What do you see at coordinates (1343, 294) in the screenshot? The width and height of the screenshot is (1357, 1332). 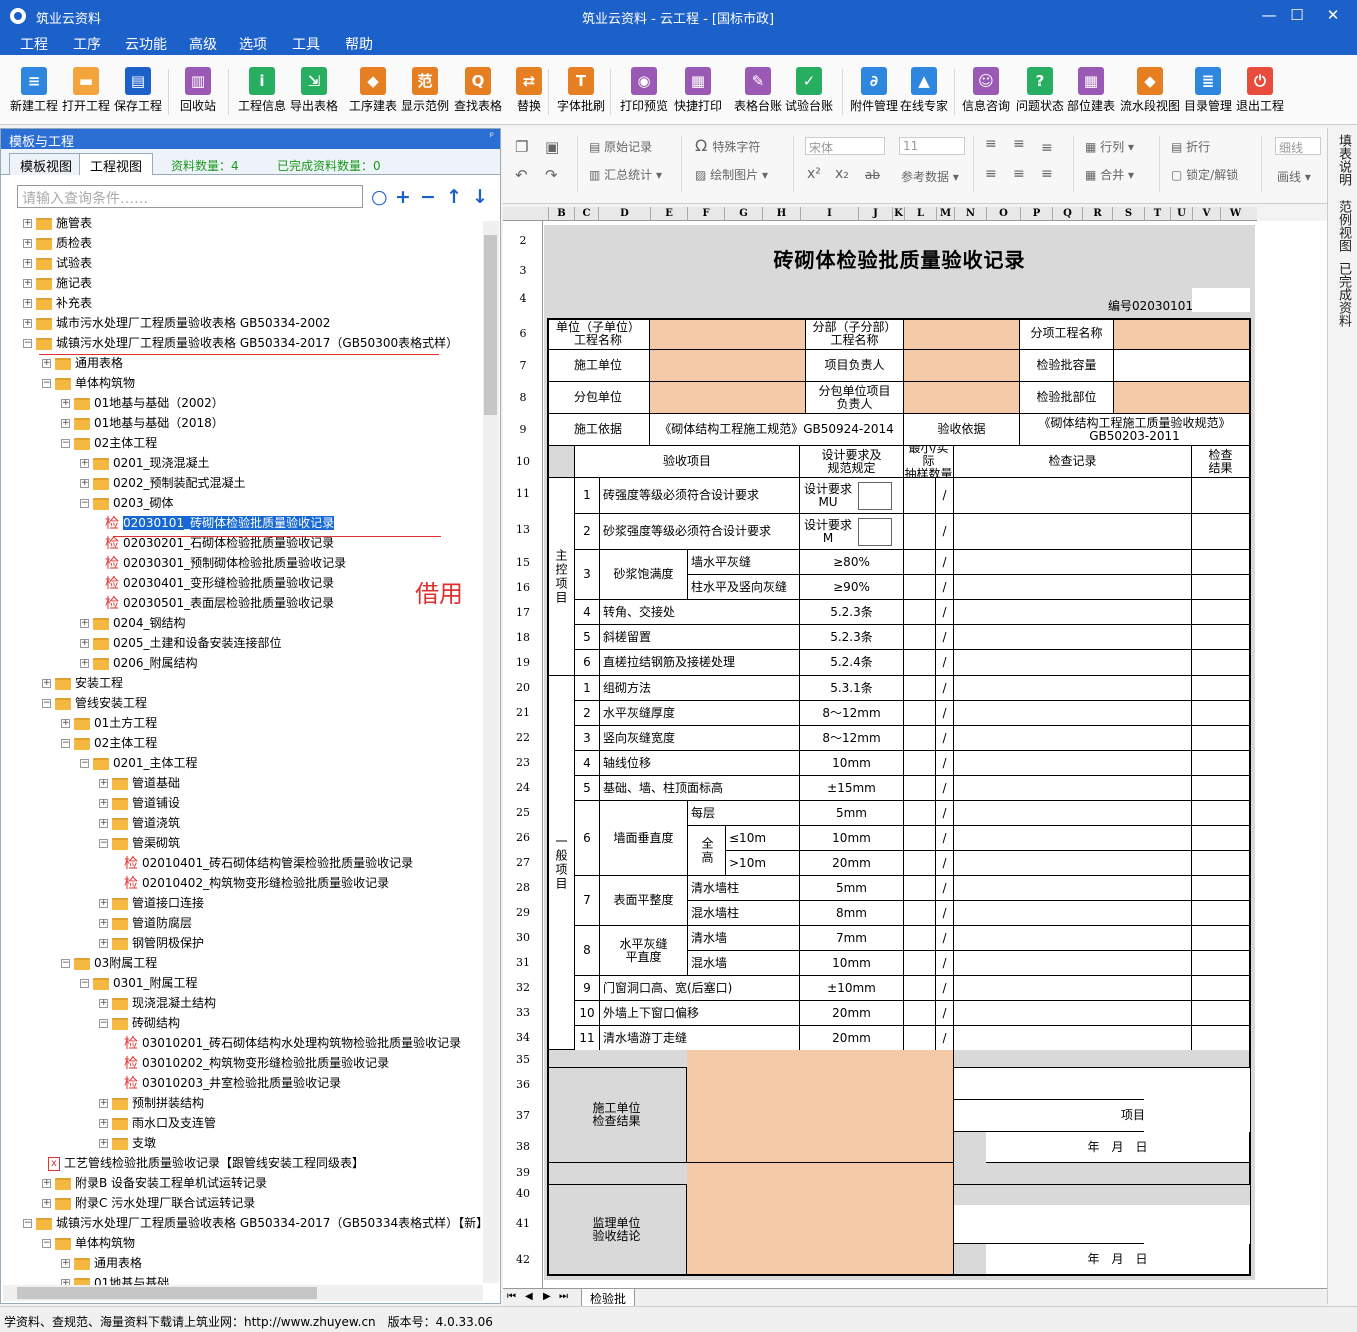 I see `sidebar-completed-docs: 已完成资料` at bounding box center [1343, 294].